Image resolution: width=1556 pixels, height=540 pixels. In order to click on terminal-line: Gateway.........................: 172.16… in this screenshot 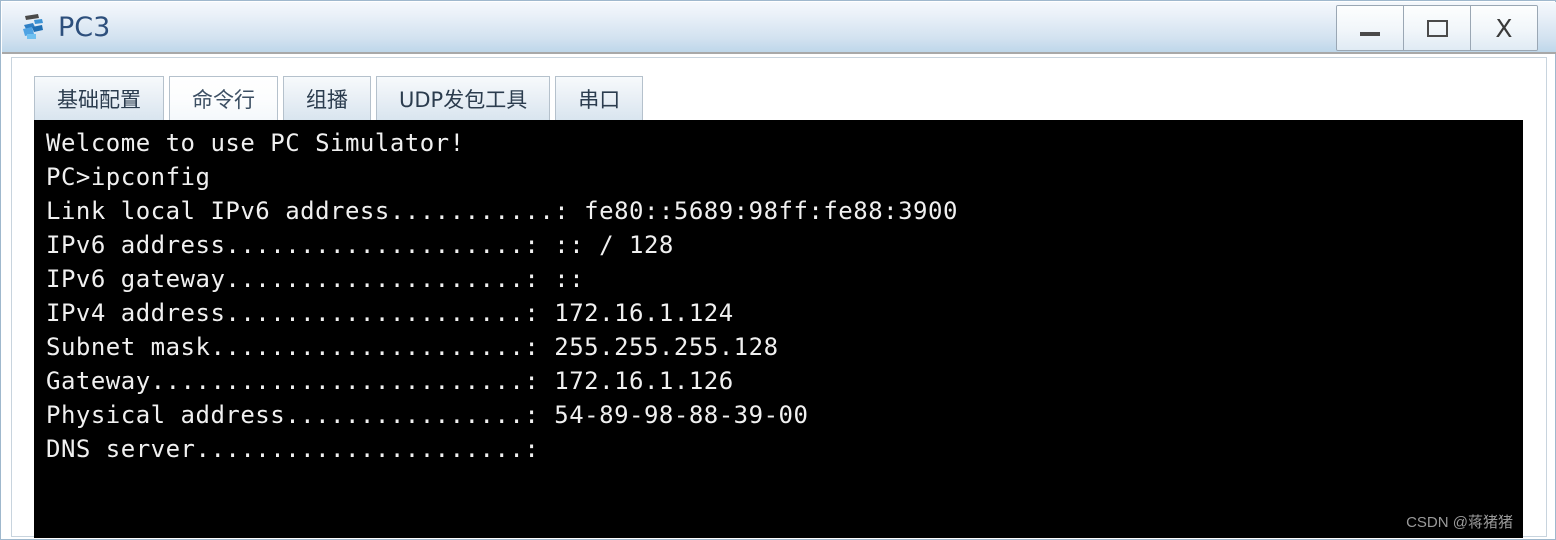, I will do `click(390, 381)`.